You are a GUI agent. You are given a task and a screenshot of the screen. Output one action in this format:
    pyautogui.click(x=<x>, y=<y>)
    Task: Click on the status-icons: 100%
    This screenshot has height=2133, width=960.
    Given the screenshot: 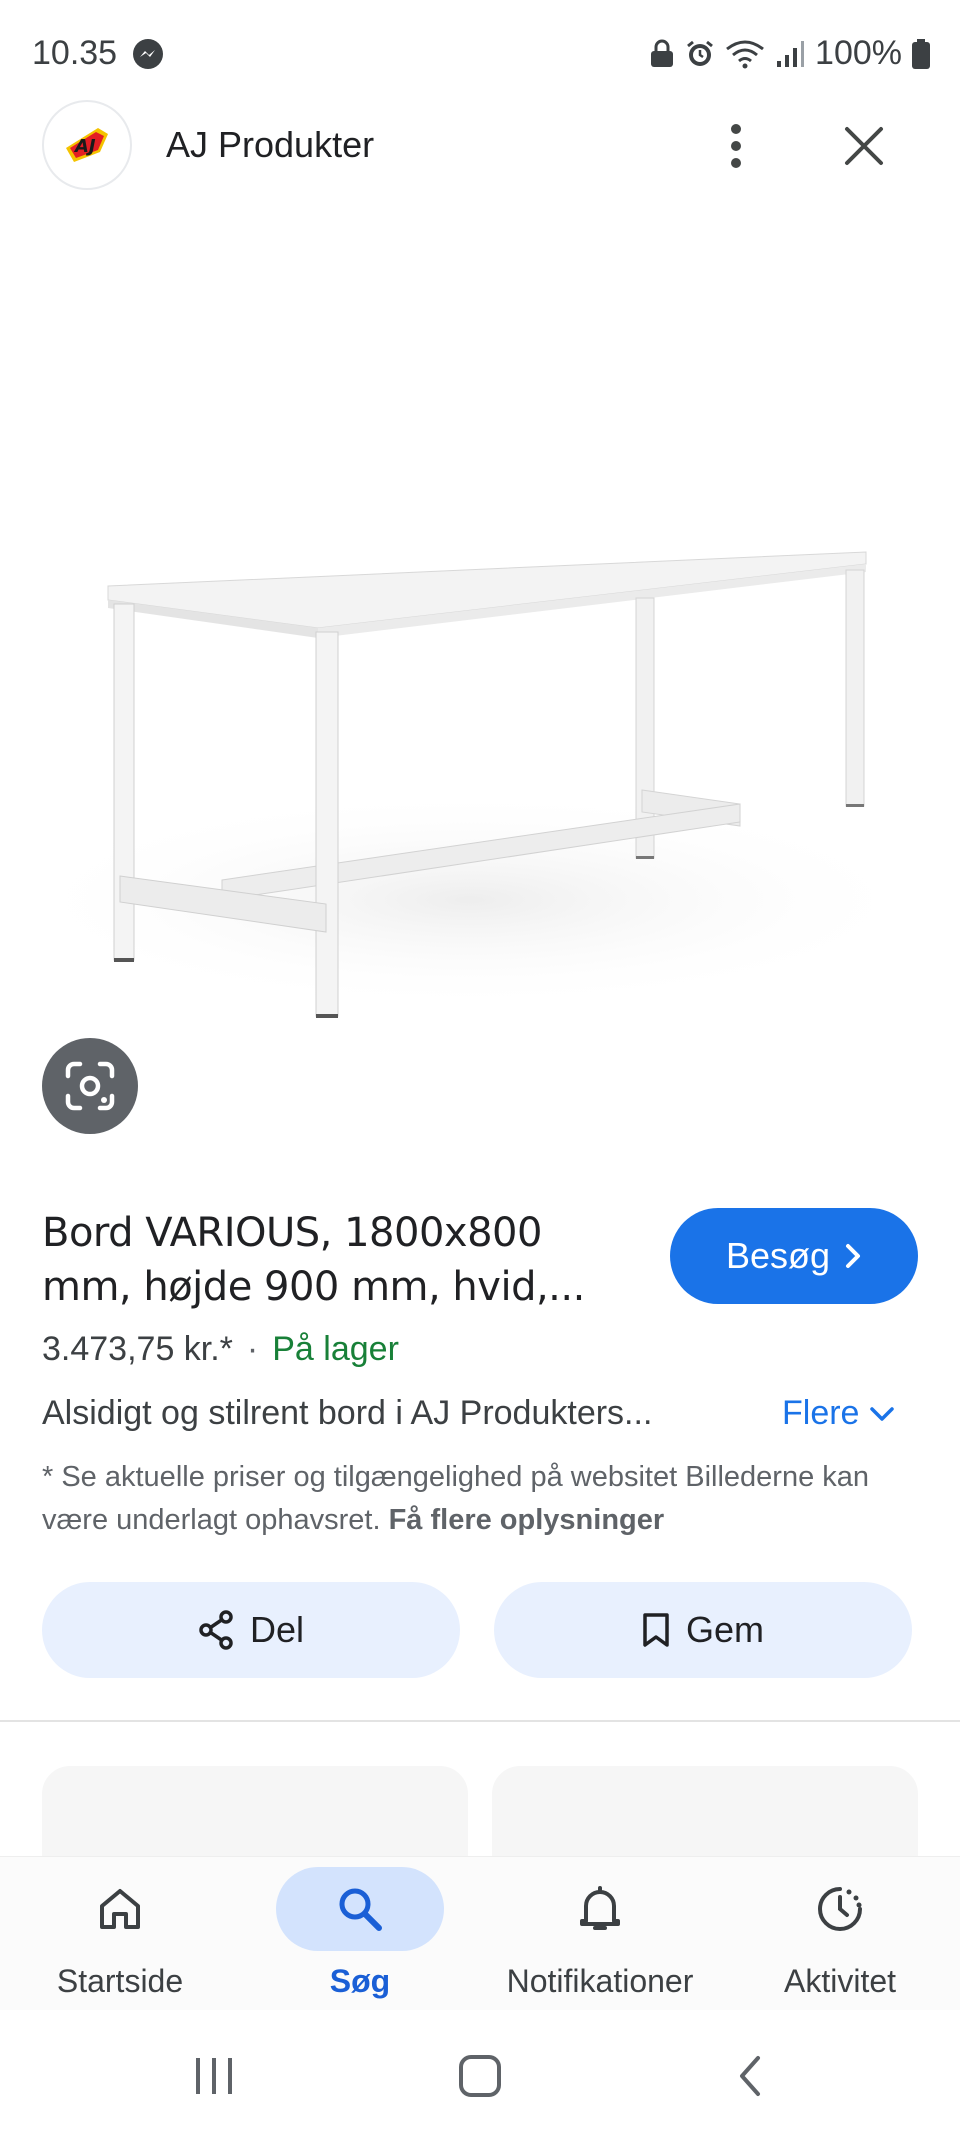 What is the action you would take?
    pyautogui.click(x=789, y=53)
    